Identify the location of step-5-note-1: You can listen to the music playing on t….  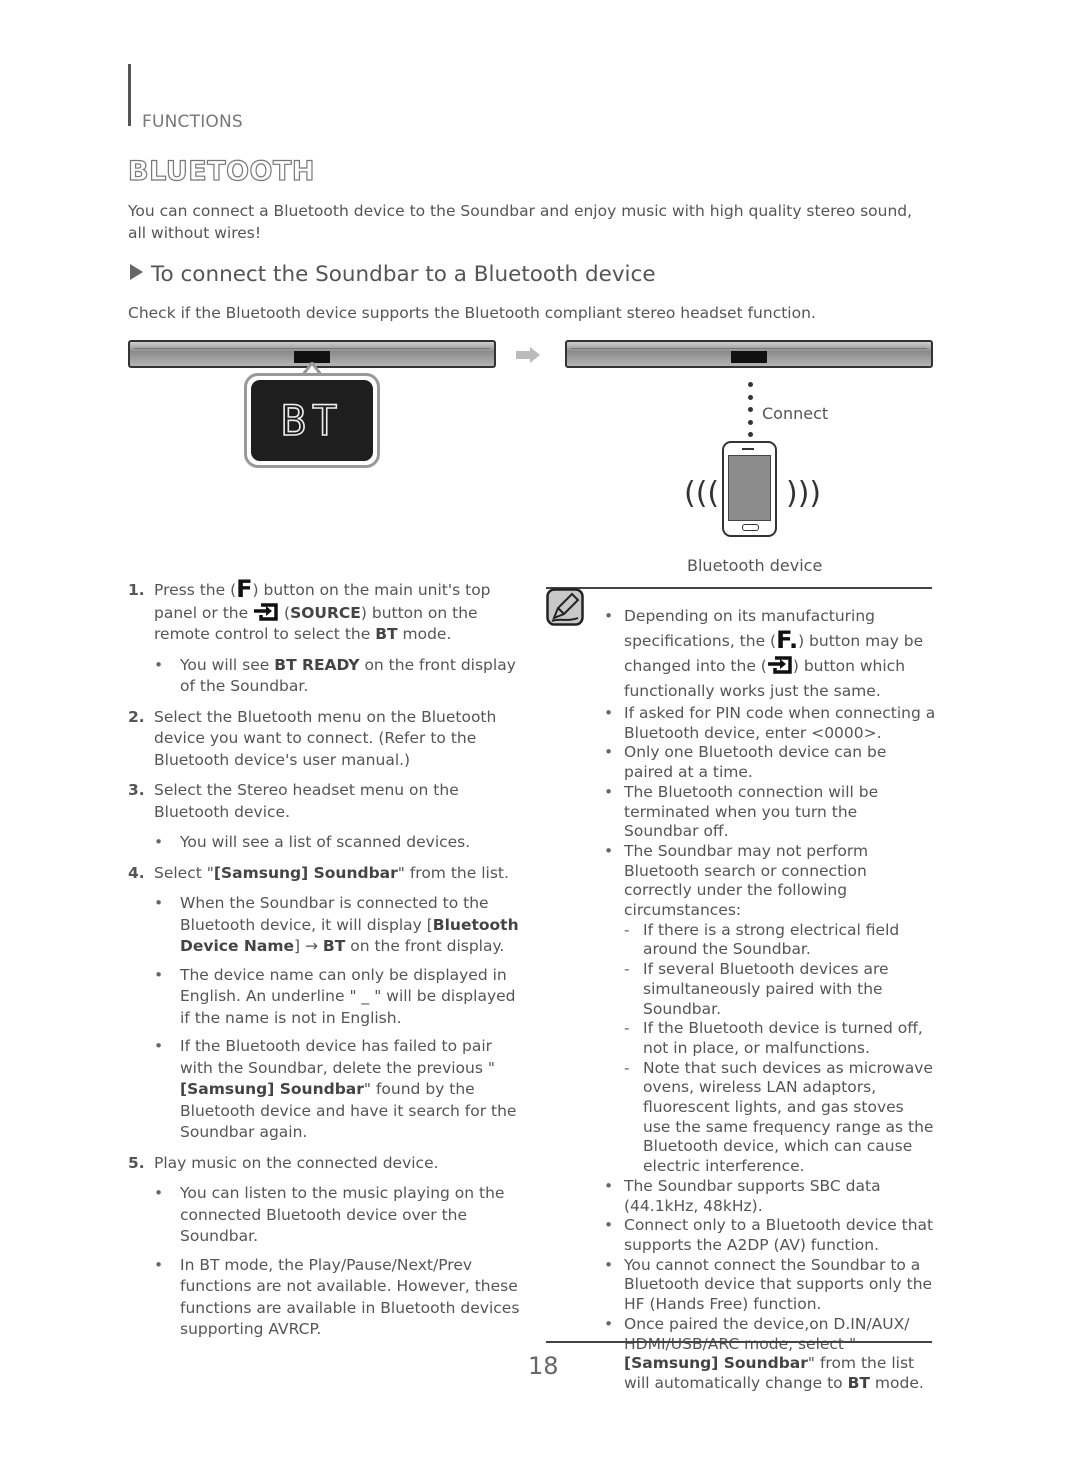
(324, 1215).